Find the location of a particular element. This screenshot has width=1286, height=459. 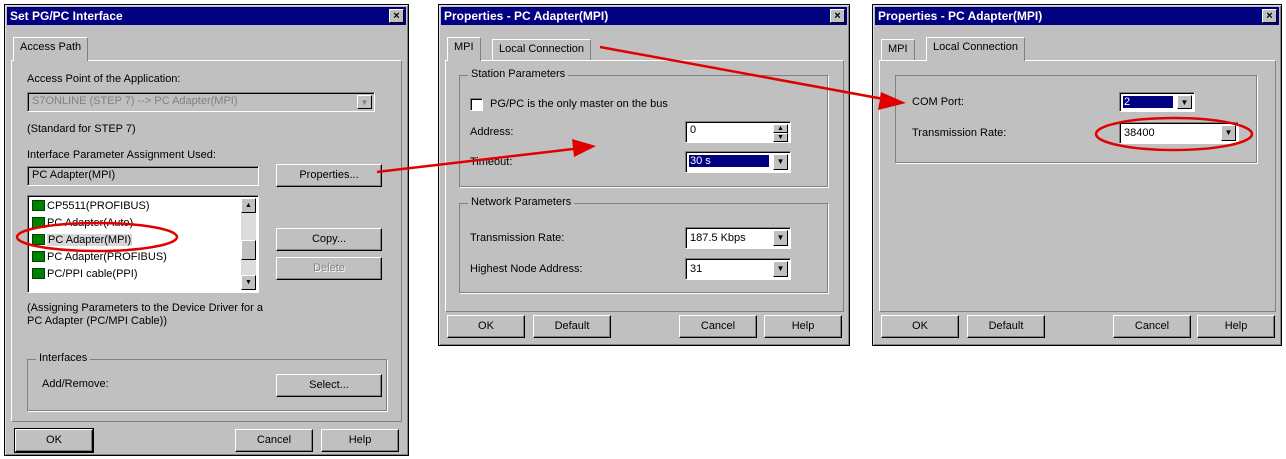

default-button-label: Default is located at coordinates (572, 326).